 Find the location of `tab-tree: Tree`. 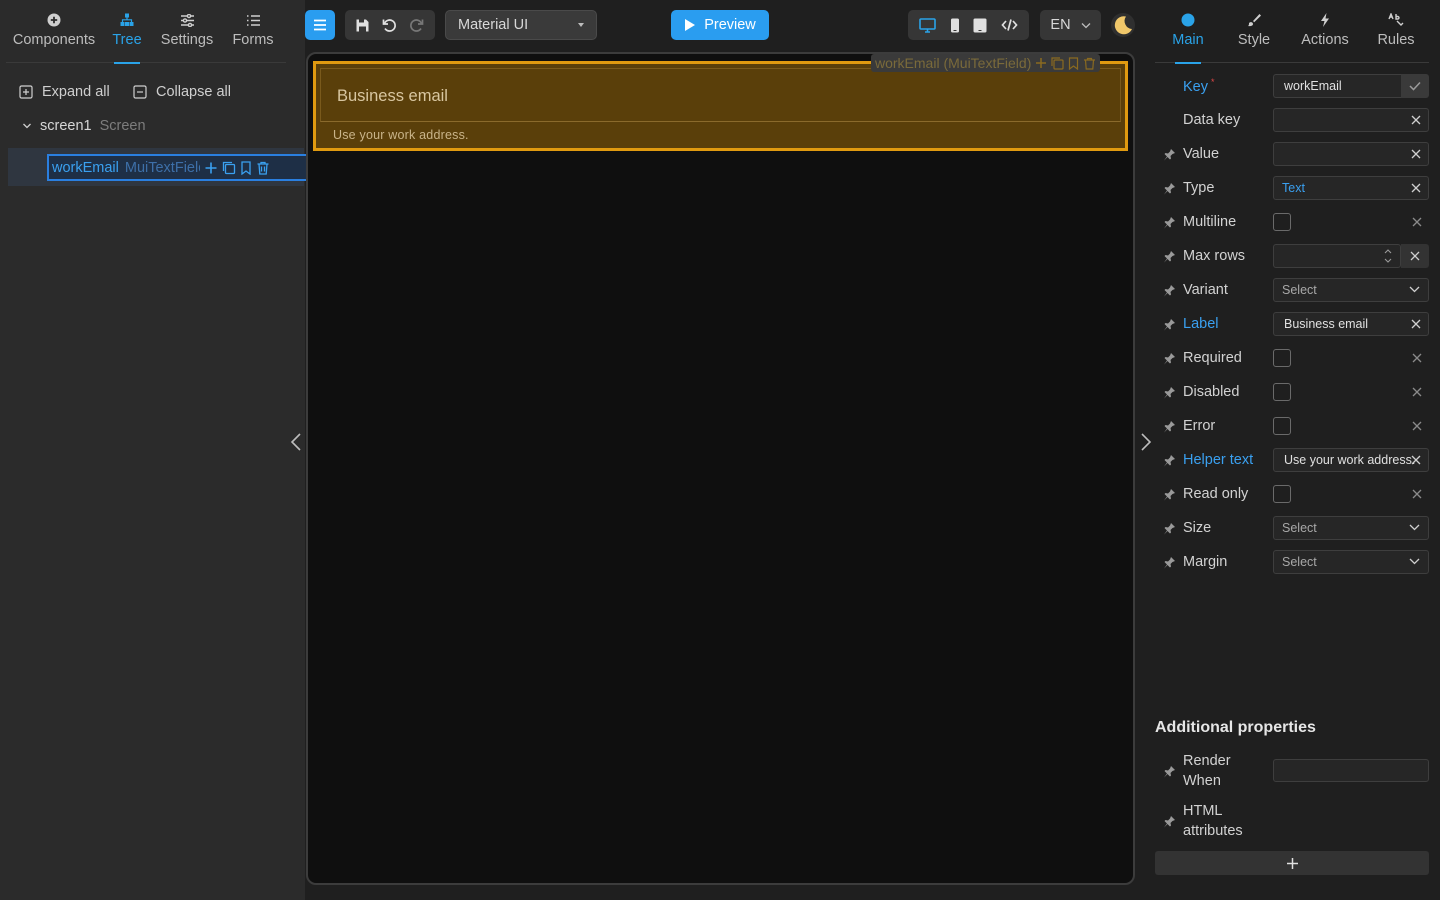

tab-tree: Tree is located at coordinates (127, 31).